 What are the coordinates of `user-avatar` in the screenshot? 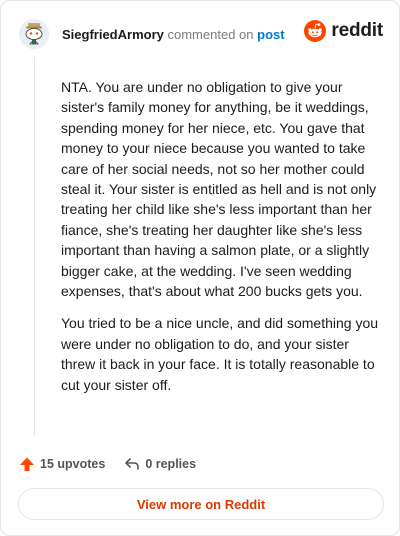 It's located at (34, 34).